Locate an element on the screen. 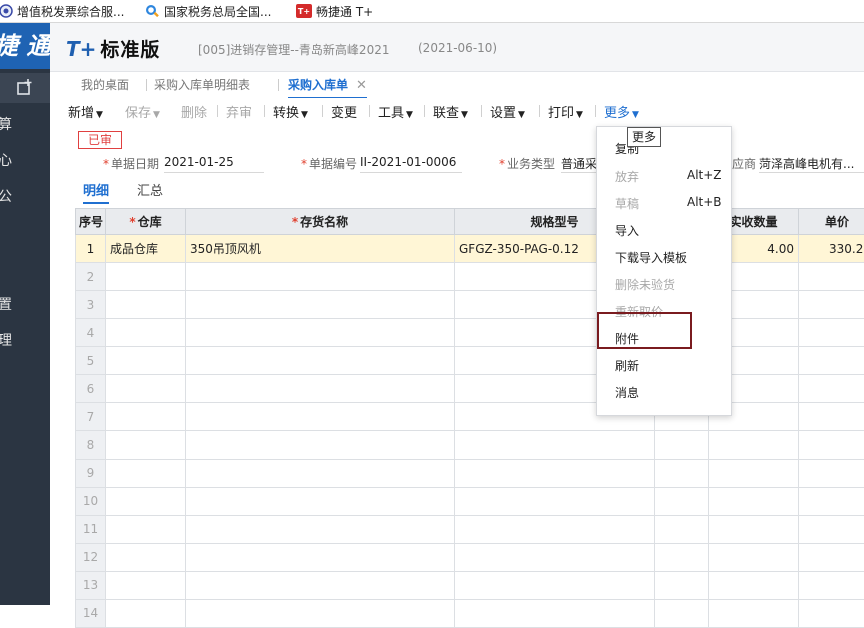 The height and width of the screenshot is (628, 864). table-row: 12 is located at coordinates (470, 557).